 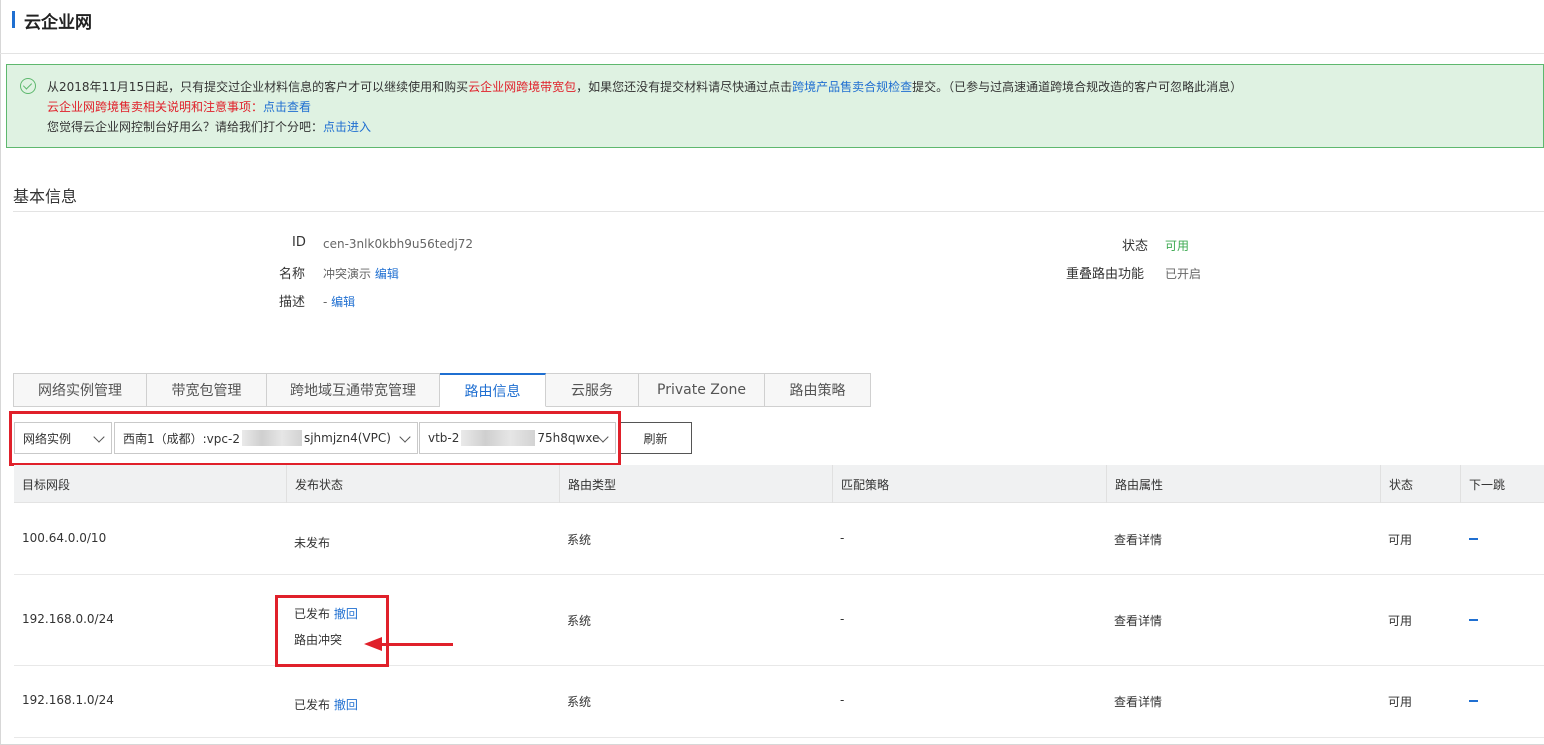 What do you see at coordinates (696, 484) in the screenshot?
I see `column-header: 路由类型` at bounding box center [696, 484].